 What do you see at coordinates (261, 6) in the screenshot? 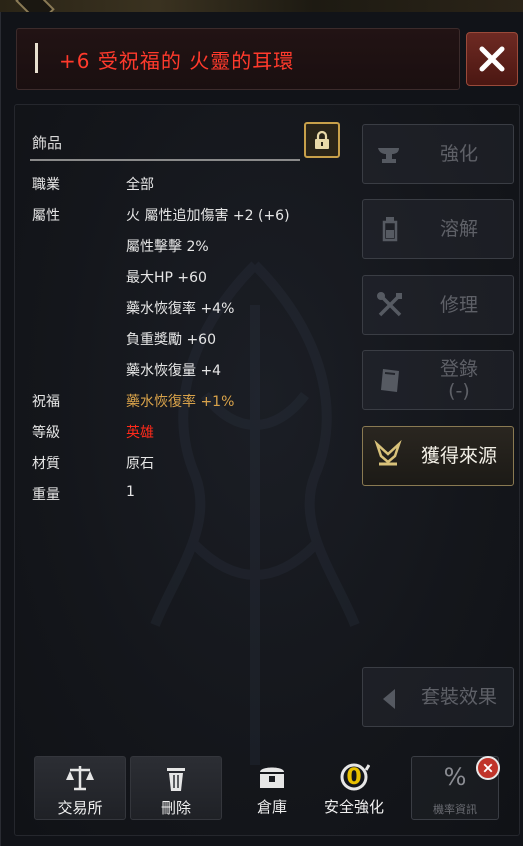
I see `top-border-strip` at bounding box center [261, 6].